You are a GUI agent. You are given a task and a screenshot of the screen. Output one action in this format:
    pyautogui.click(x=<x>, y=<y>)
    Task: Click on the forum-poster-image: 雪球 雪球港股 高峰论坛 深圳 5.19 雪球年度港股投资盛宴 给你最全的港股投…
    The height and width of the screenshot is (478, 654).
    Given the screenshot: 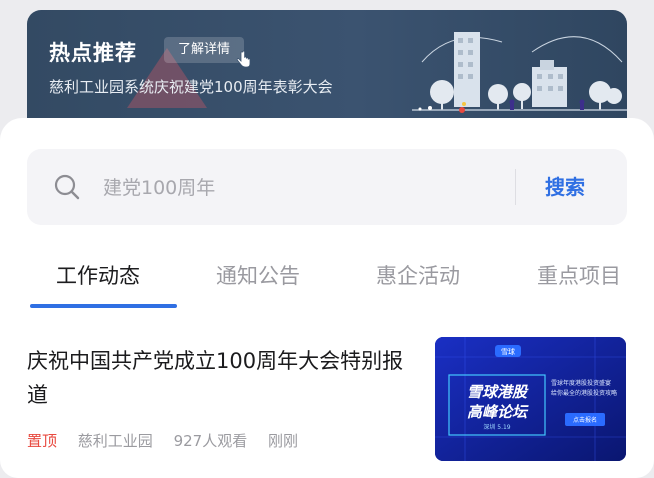 What is the action you would take?
    pyautogui.click(x=530, y=399)
    